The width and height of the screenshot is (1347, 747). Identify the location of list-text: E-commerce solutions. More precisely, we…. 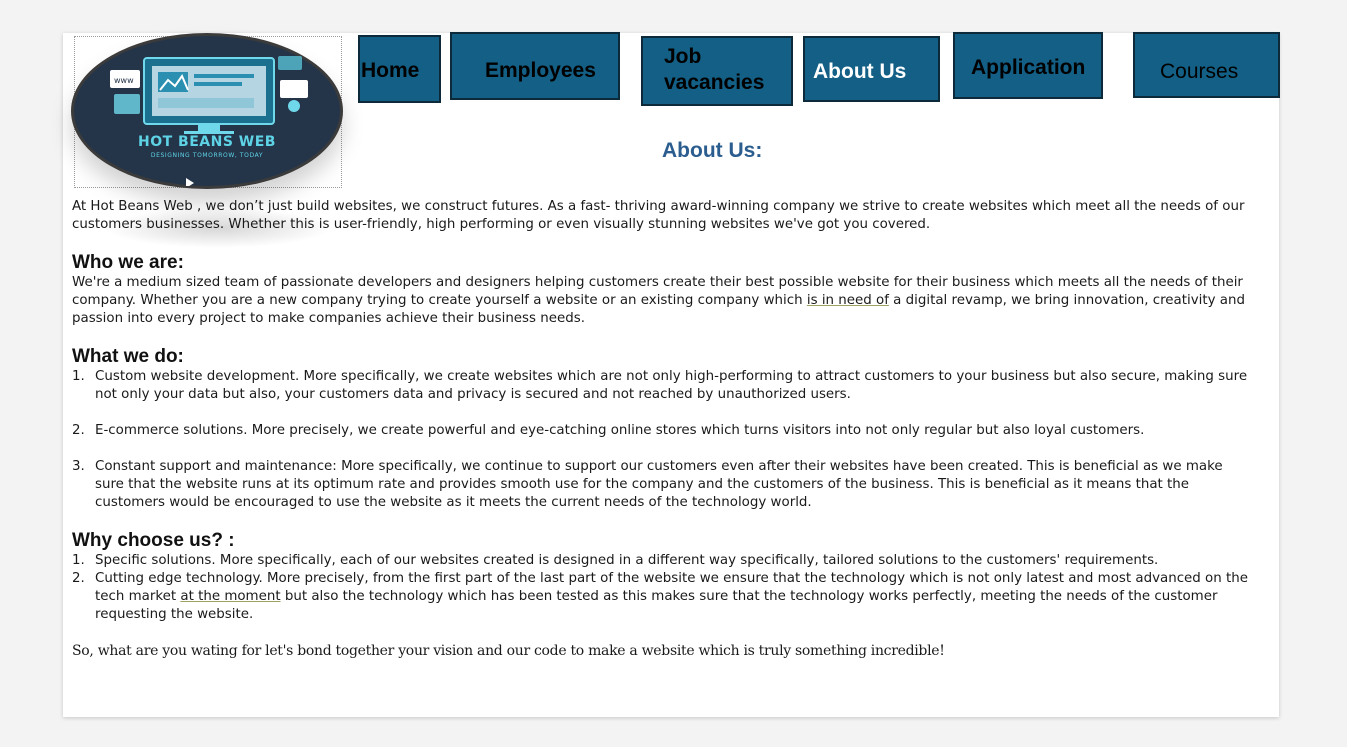
(620, 430).